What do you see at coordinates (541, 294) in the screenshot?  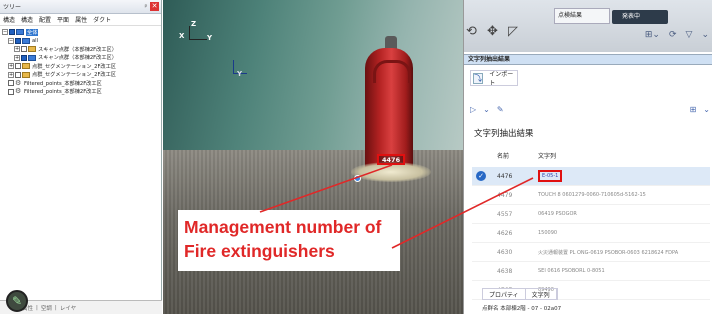 I see `tab-strings: 文字列` at bounding box center [541, 294].